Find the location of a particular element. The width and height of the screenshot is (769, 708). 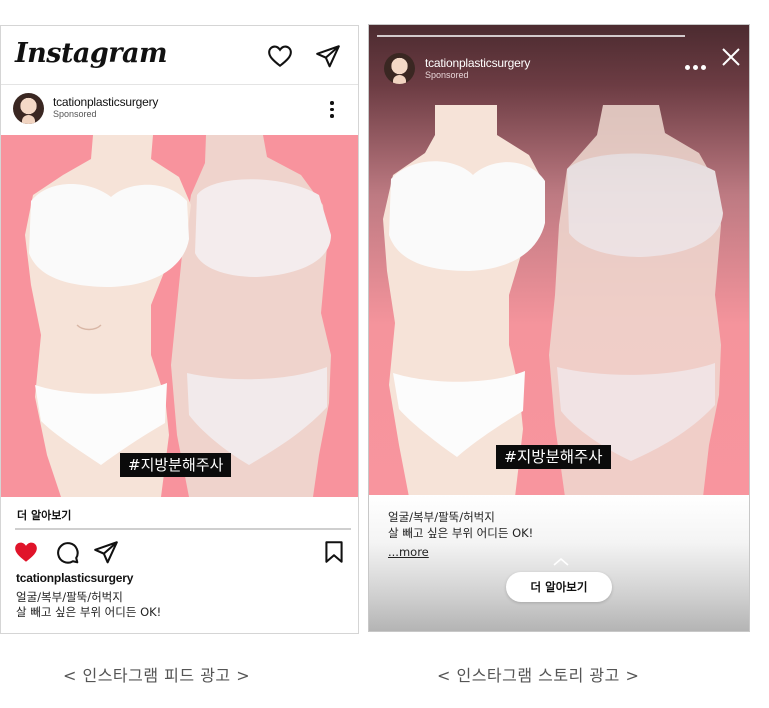

sponsored-label: Sponsored is located at coordinates (75, 114).